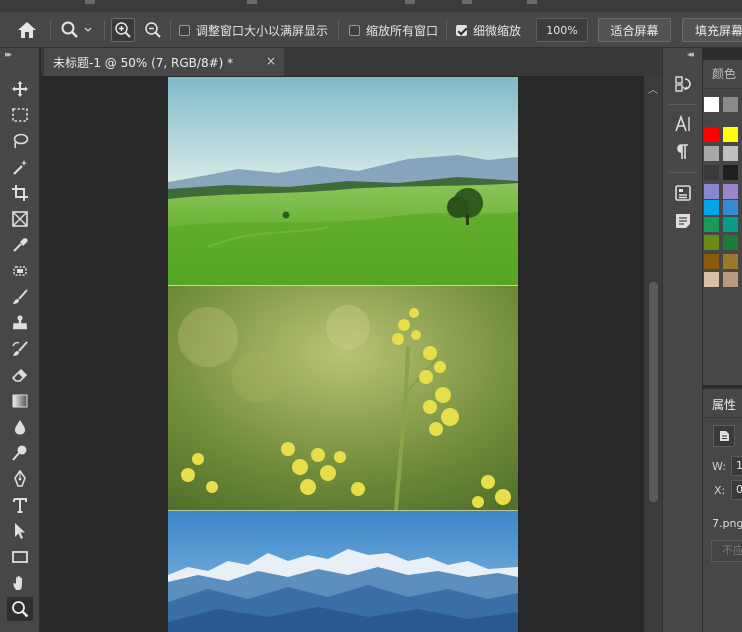  I want to click on color-swatches-panel: 颜色, so click(722, 222).